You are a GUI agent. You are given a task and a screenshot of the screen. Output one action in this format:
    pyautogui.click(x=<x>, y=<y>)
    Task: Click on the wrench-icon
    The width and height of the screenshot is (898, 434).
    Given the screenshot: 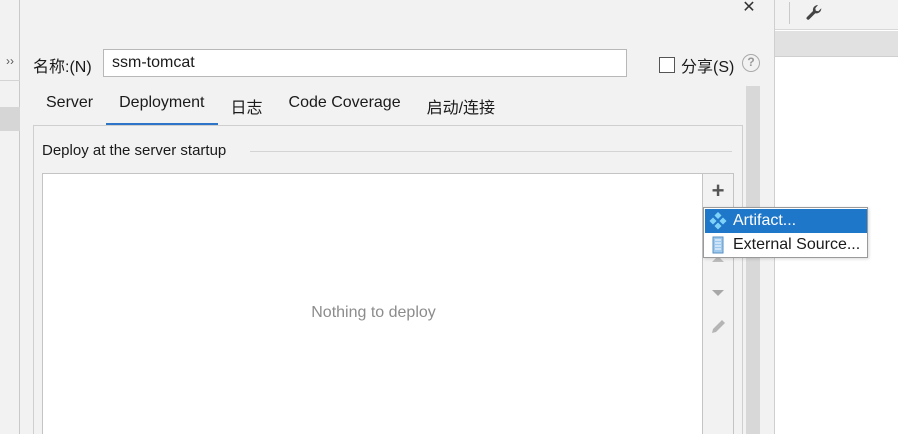 What is the action you would take?
    pyautogui.click(x=814, y=13)
    